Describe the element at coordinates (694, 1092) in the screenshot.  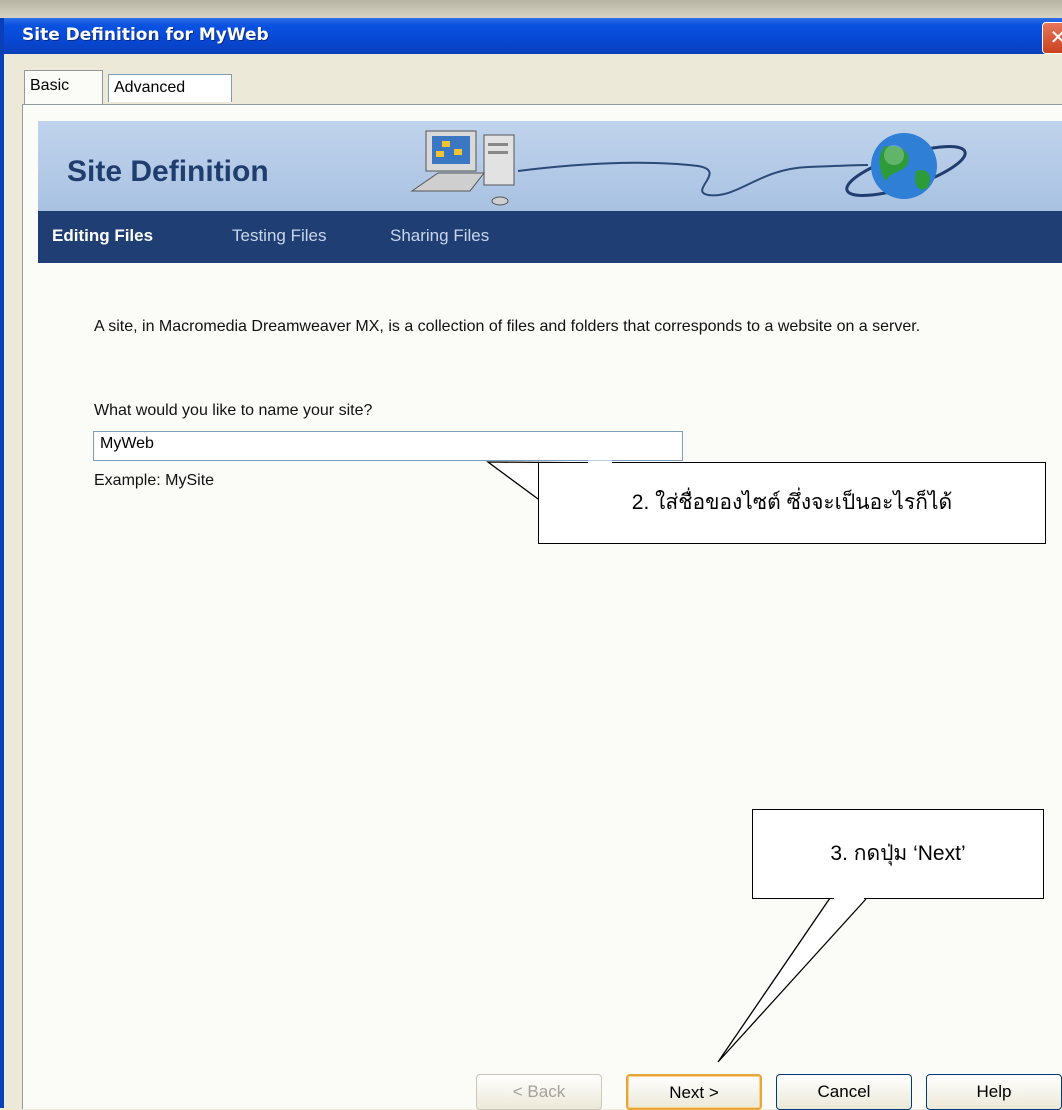
I see `next-button: Next >` at that location.